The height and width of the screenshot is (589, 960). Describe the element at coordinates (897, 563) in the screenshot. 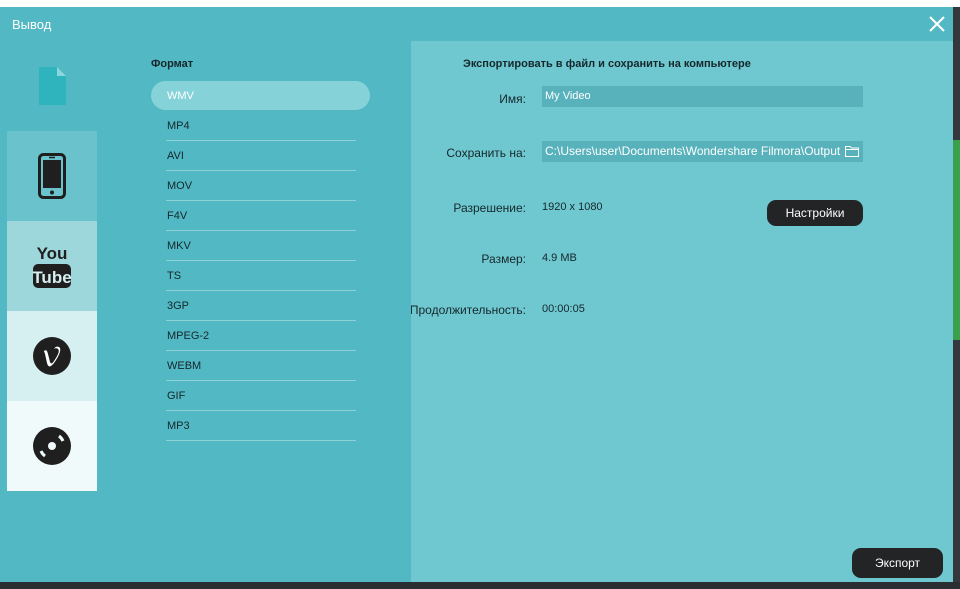

I see `export-button: Экспорт` at that location.